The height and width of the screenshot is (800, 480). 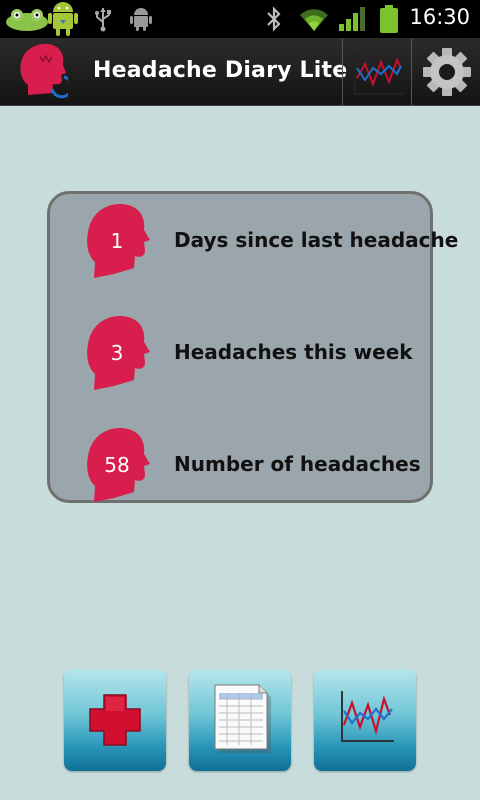 I want to click on line-chart-icon, so click(x=367, y=716).